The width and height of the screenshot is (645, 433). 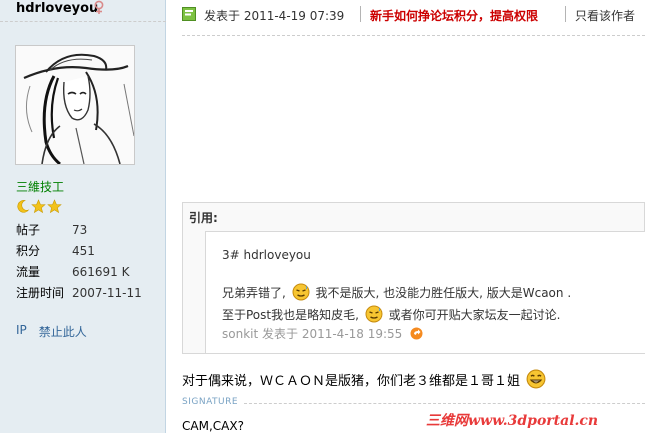 I want to click on stat-row-credits: 积分 451, so click(x=91, y=251).